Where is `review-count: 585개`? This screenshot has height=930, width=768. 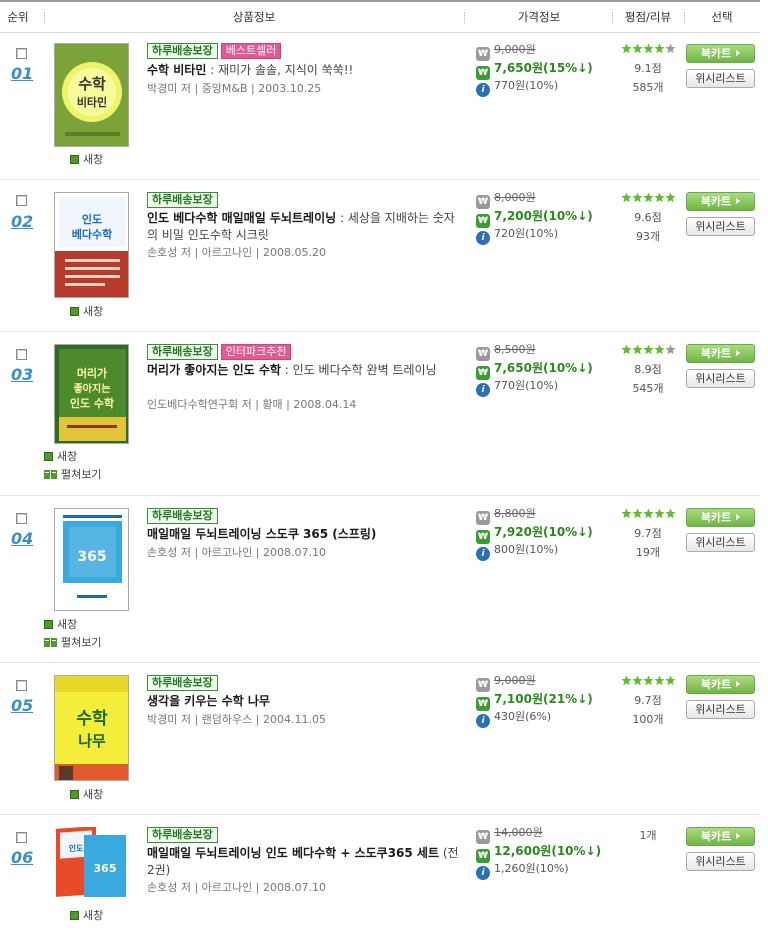 review-count: 585개 is located at coordinates (648, 87).